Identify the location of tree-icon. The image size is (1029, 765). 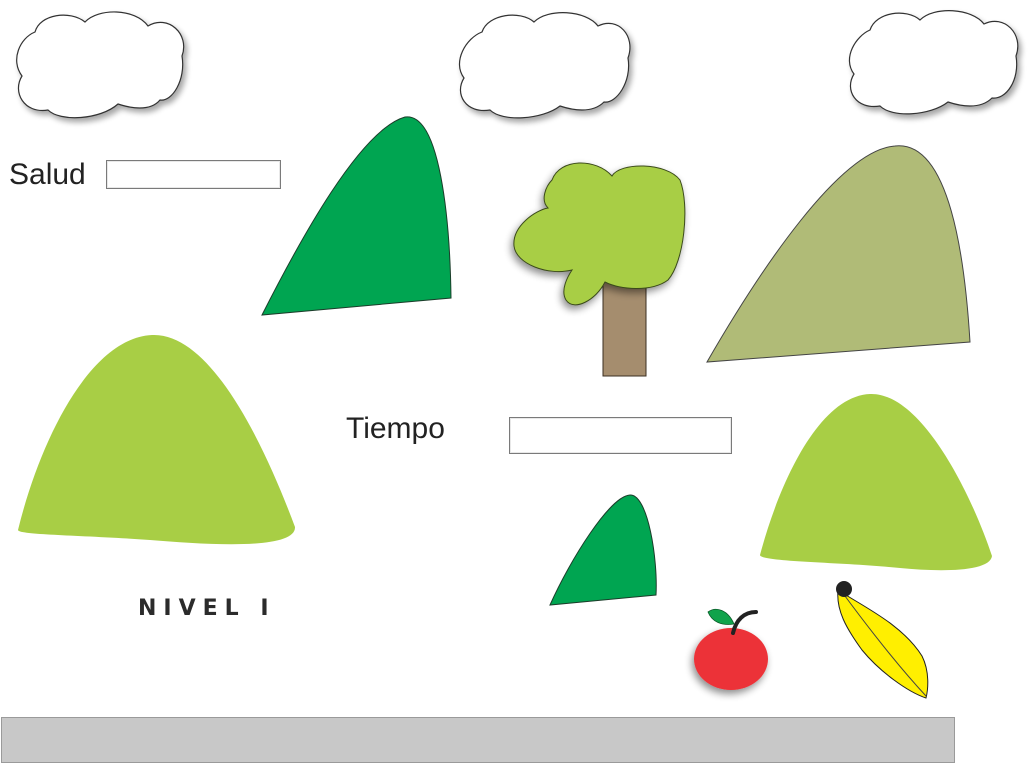
(599, 269).